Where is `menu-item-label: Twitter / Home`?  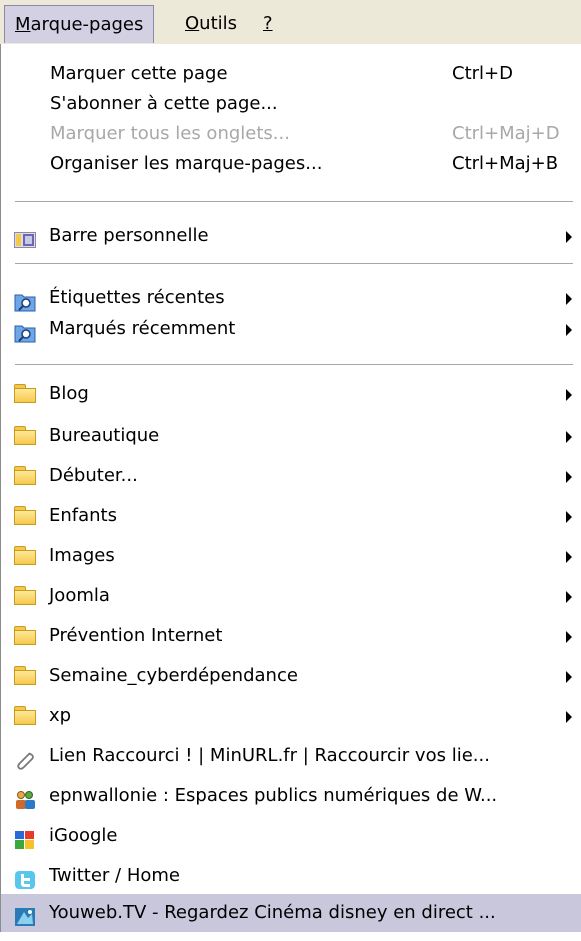 menu-item-label: Twitter / Home is located at coordinates (114, 875).